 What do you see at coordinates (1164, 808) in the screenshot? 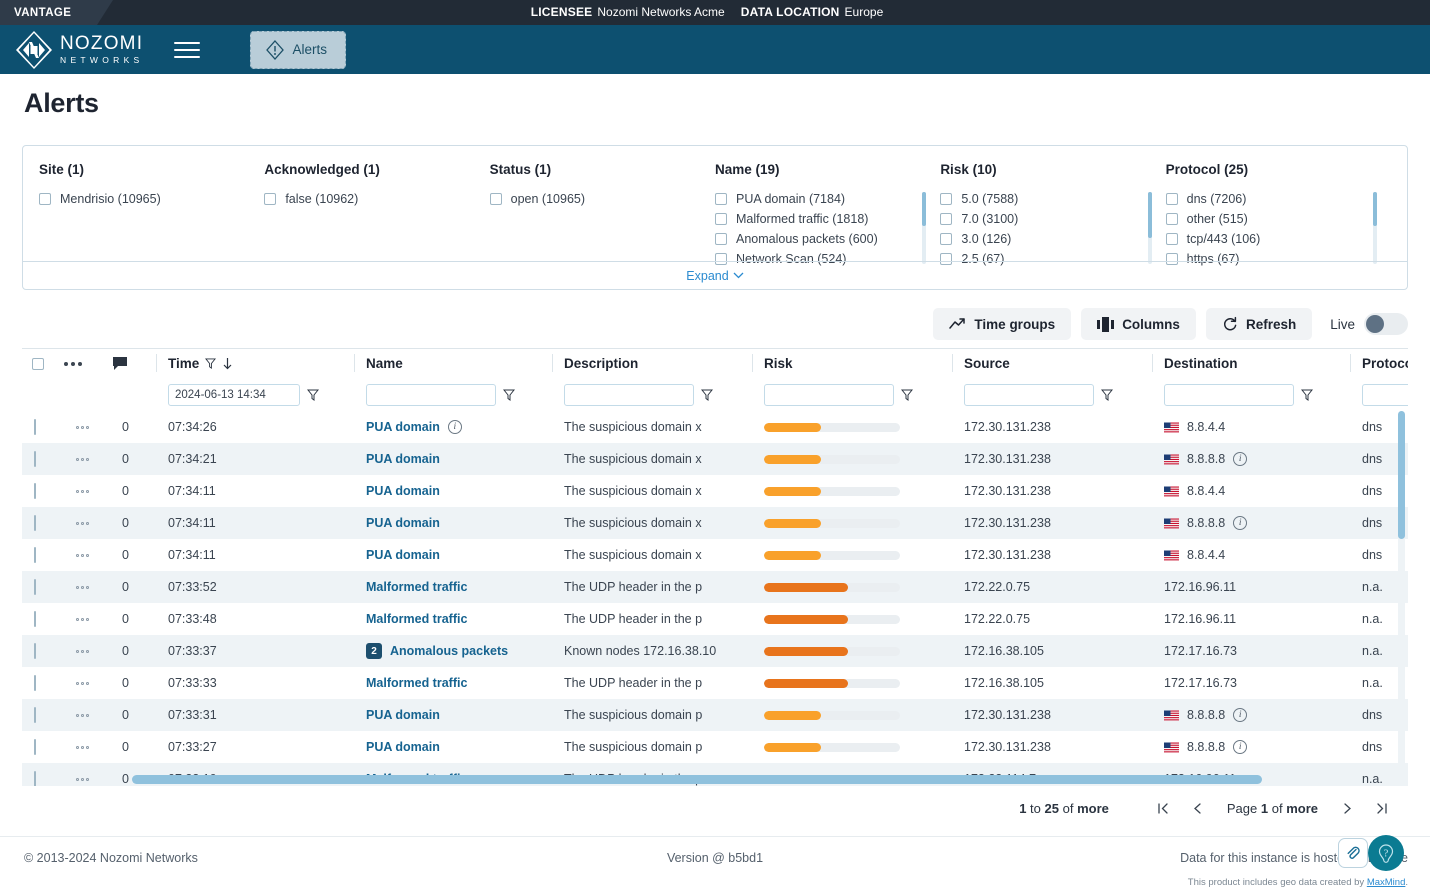
I see `first-page-button` at bounding box center [1164, 808].